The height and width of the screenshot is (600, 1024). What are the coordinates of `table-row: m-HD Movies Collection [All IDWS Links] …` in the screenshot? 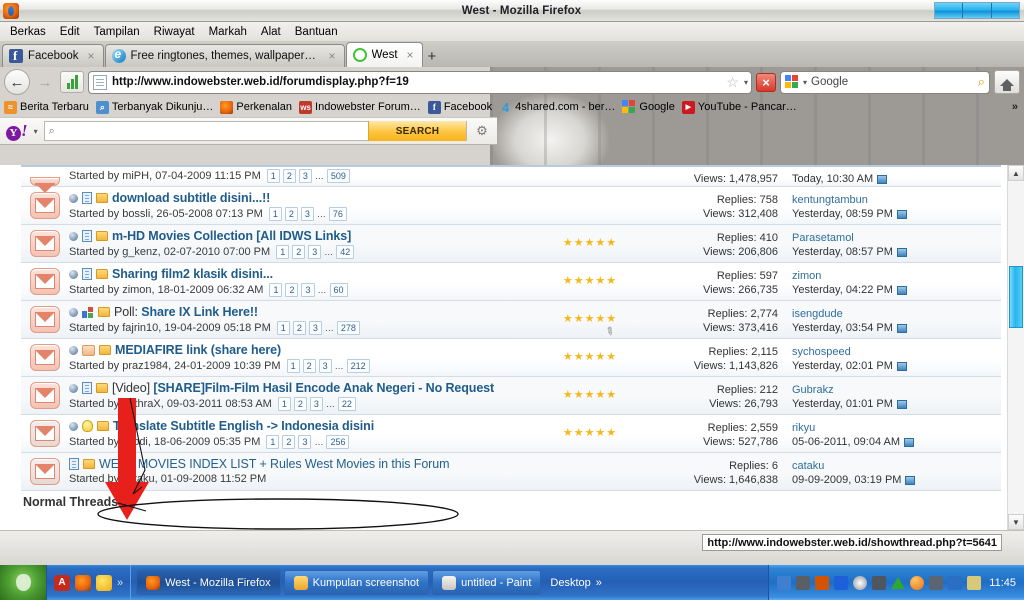 It's located at (511, 244).